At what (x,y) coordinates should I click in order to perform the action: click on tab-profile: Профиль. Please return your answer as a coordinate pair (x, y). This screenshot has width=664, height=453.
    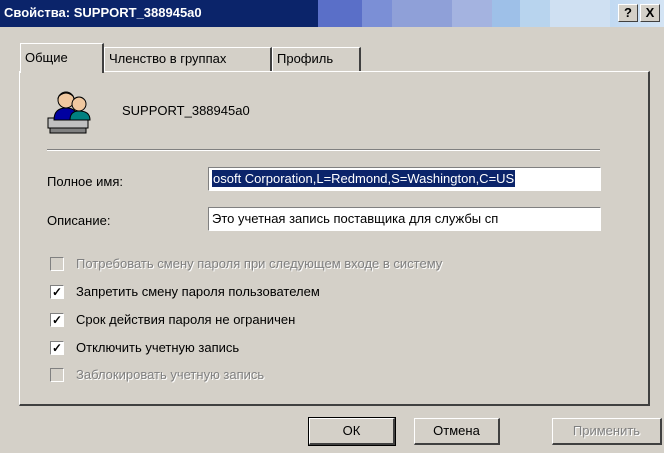
    Looking at the image, I should click on (316, 59).